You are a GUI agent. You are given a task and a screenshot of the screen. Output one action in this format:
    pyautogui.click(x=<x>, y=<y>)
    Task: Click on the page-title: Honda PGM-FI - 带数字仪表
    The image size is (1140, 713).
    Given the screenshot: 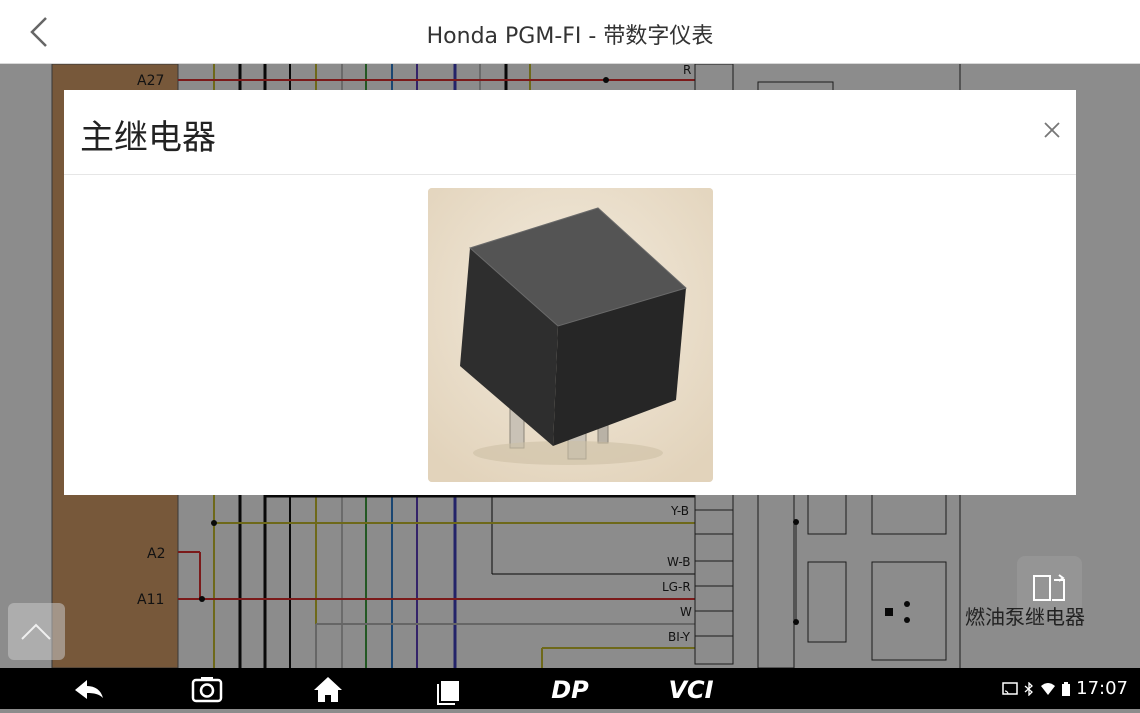 What is the action you would take?
    pyautogui.click(x=570, y=36)
    